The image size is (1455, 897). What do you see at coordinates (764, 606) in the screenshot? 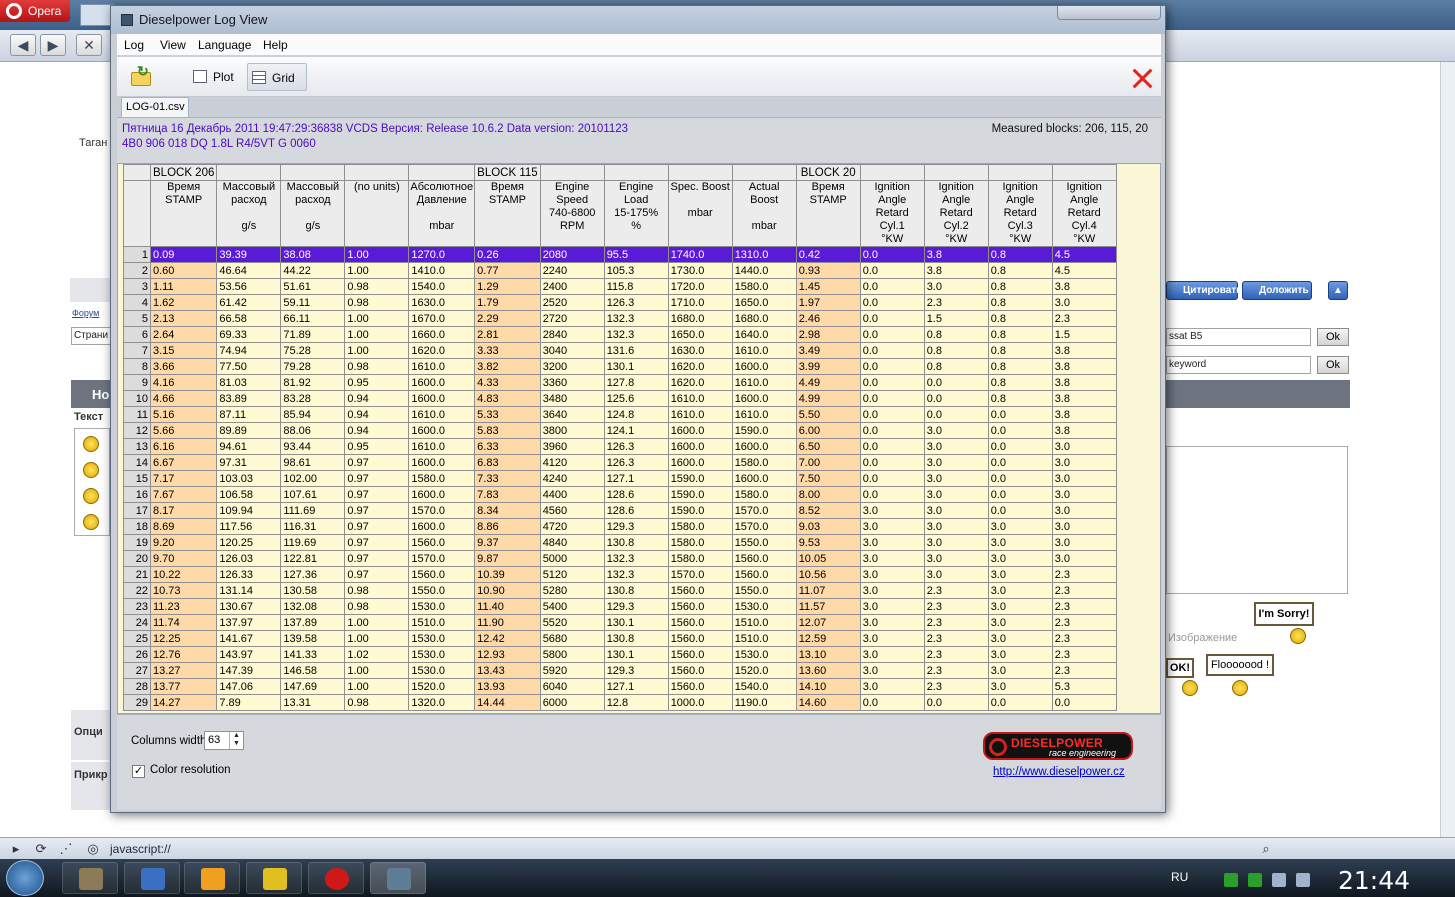
I see `data-cell: 1530.0` at bounding box center [764, 606].